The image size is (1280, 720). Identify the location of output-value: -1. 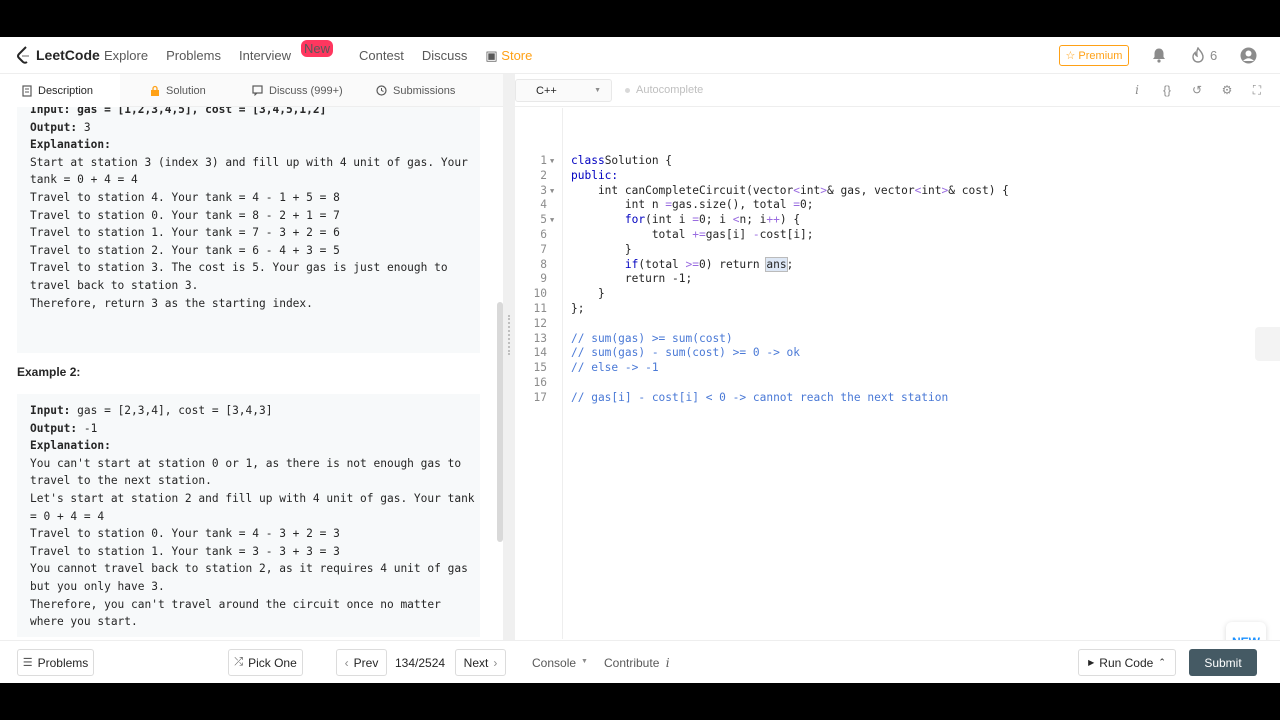
(87, 428).